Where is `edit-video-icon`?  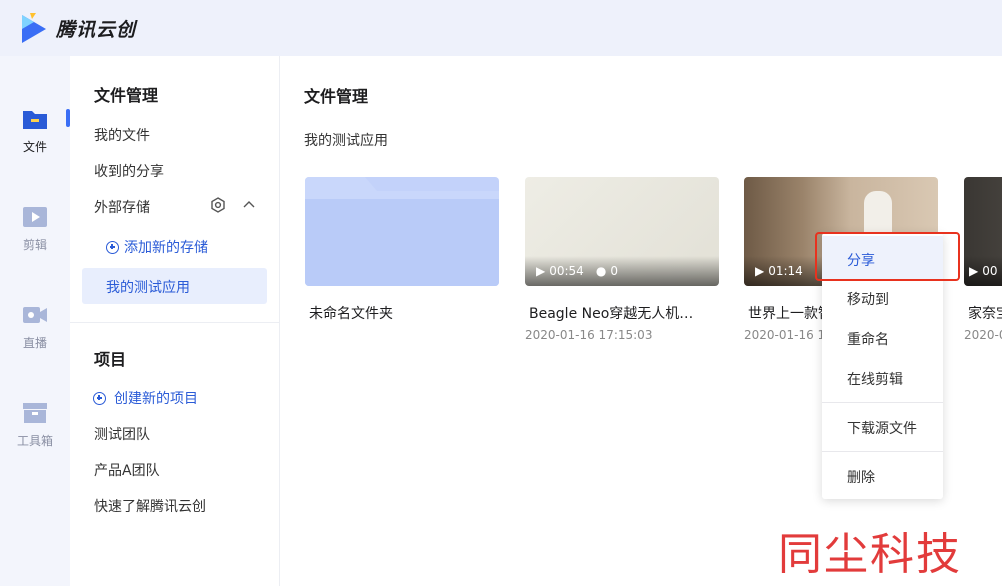 edit-video-icon is located at coordinates (35, 217).